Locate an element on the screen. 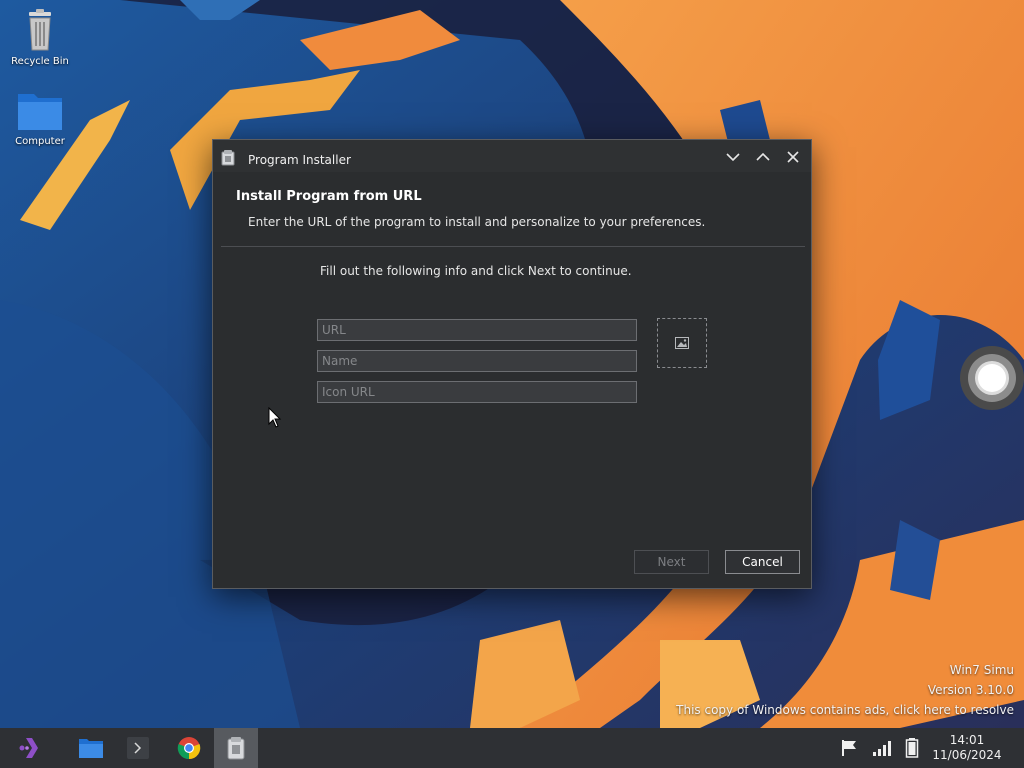 This screenshot has height=768, width=1024. watermark-line-product: Win7 Simu is located at coordinates (981, 670).